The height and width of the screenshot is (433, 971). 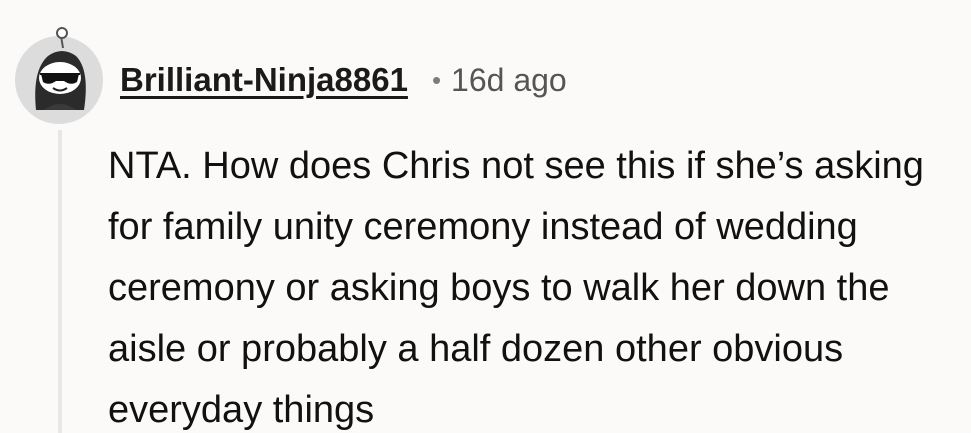 I want to click on avatar, so click(x=60, y=74).